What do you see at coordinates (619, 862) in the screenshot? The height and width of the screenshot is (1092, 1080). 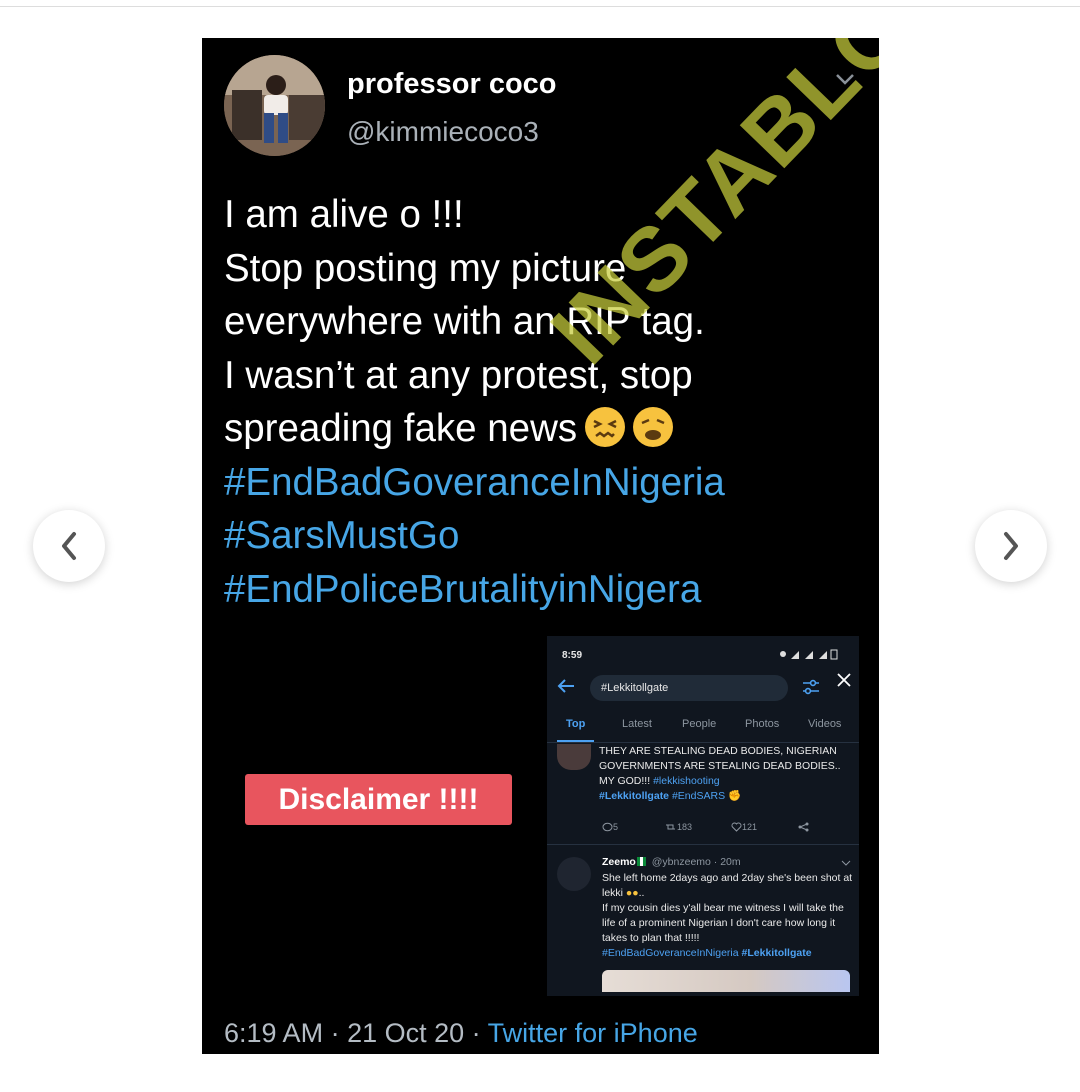 I see `author-name: Zeemo` at bounding box center [619, 862].